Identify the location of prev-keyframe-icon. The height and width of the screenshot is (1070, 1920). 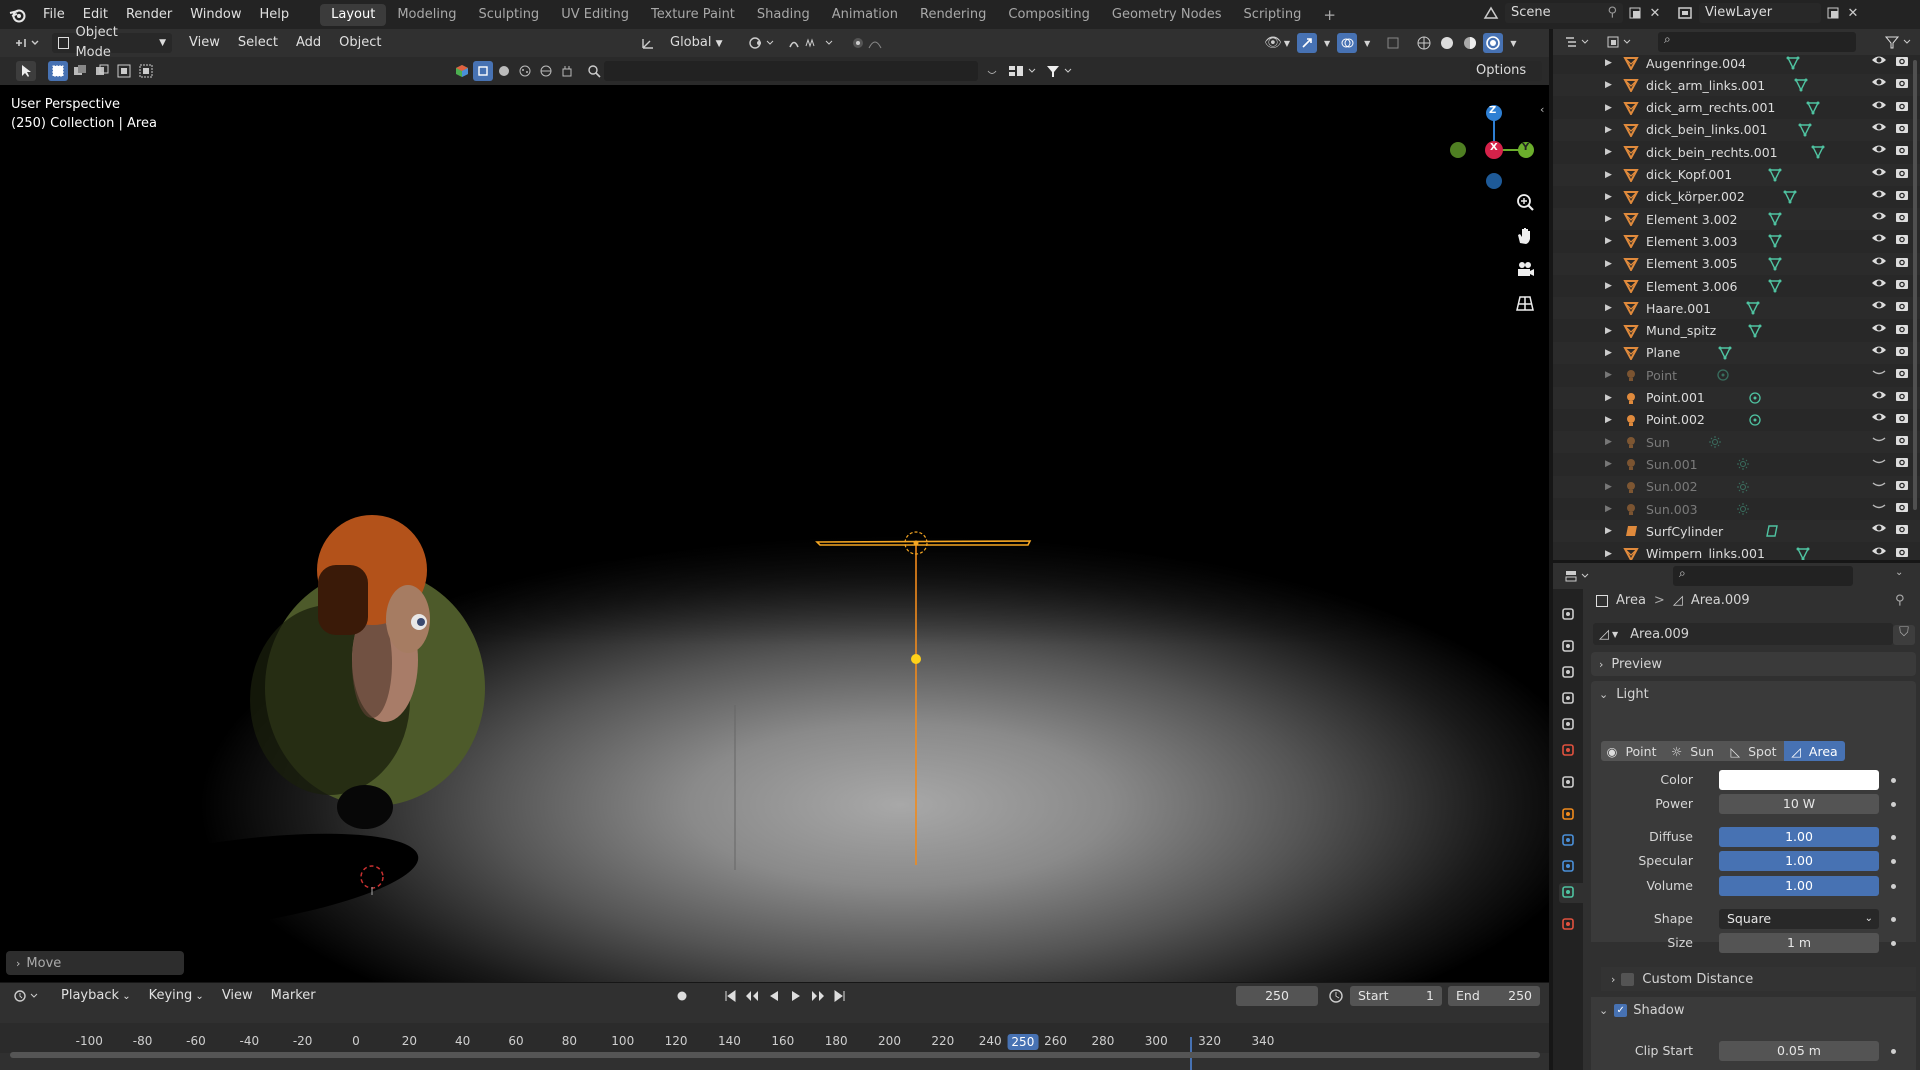
(752, 996).